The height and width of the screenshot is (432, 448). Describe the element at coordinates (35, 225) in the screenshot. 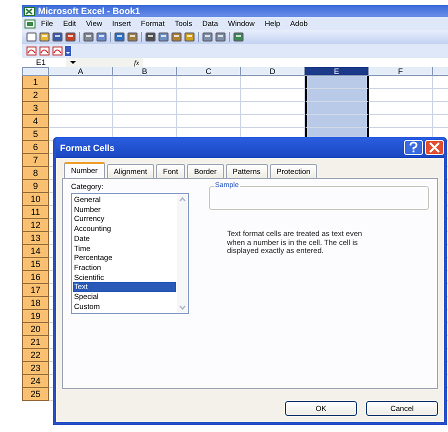

I see `row-header: 12` at that location.